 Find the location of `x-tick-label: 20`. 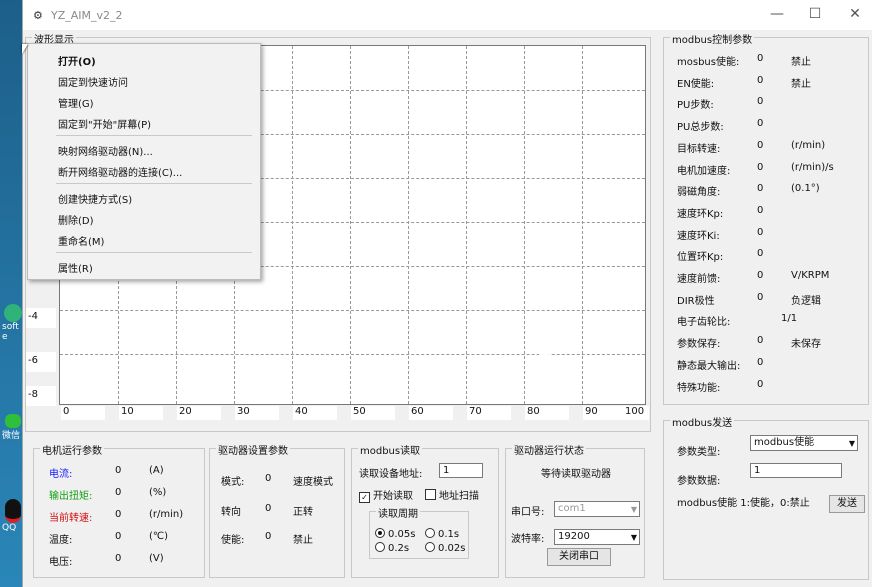

x-tick-label: 20 is located at coordinates (199, 413).